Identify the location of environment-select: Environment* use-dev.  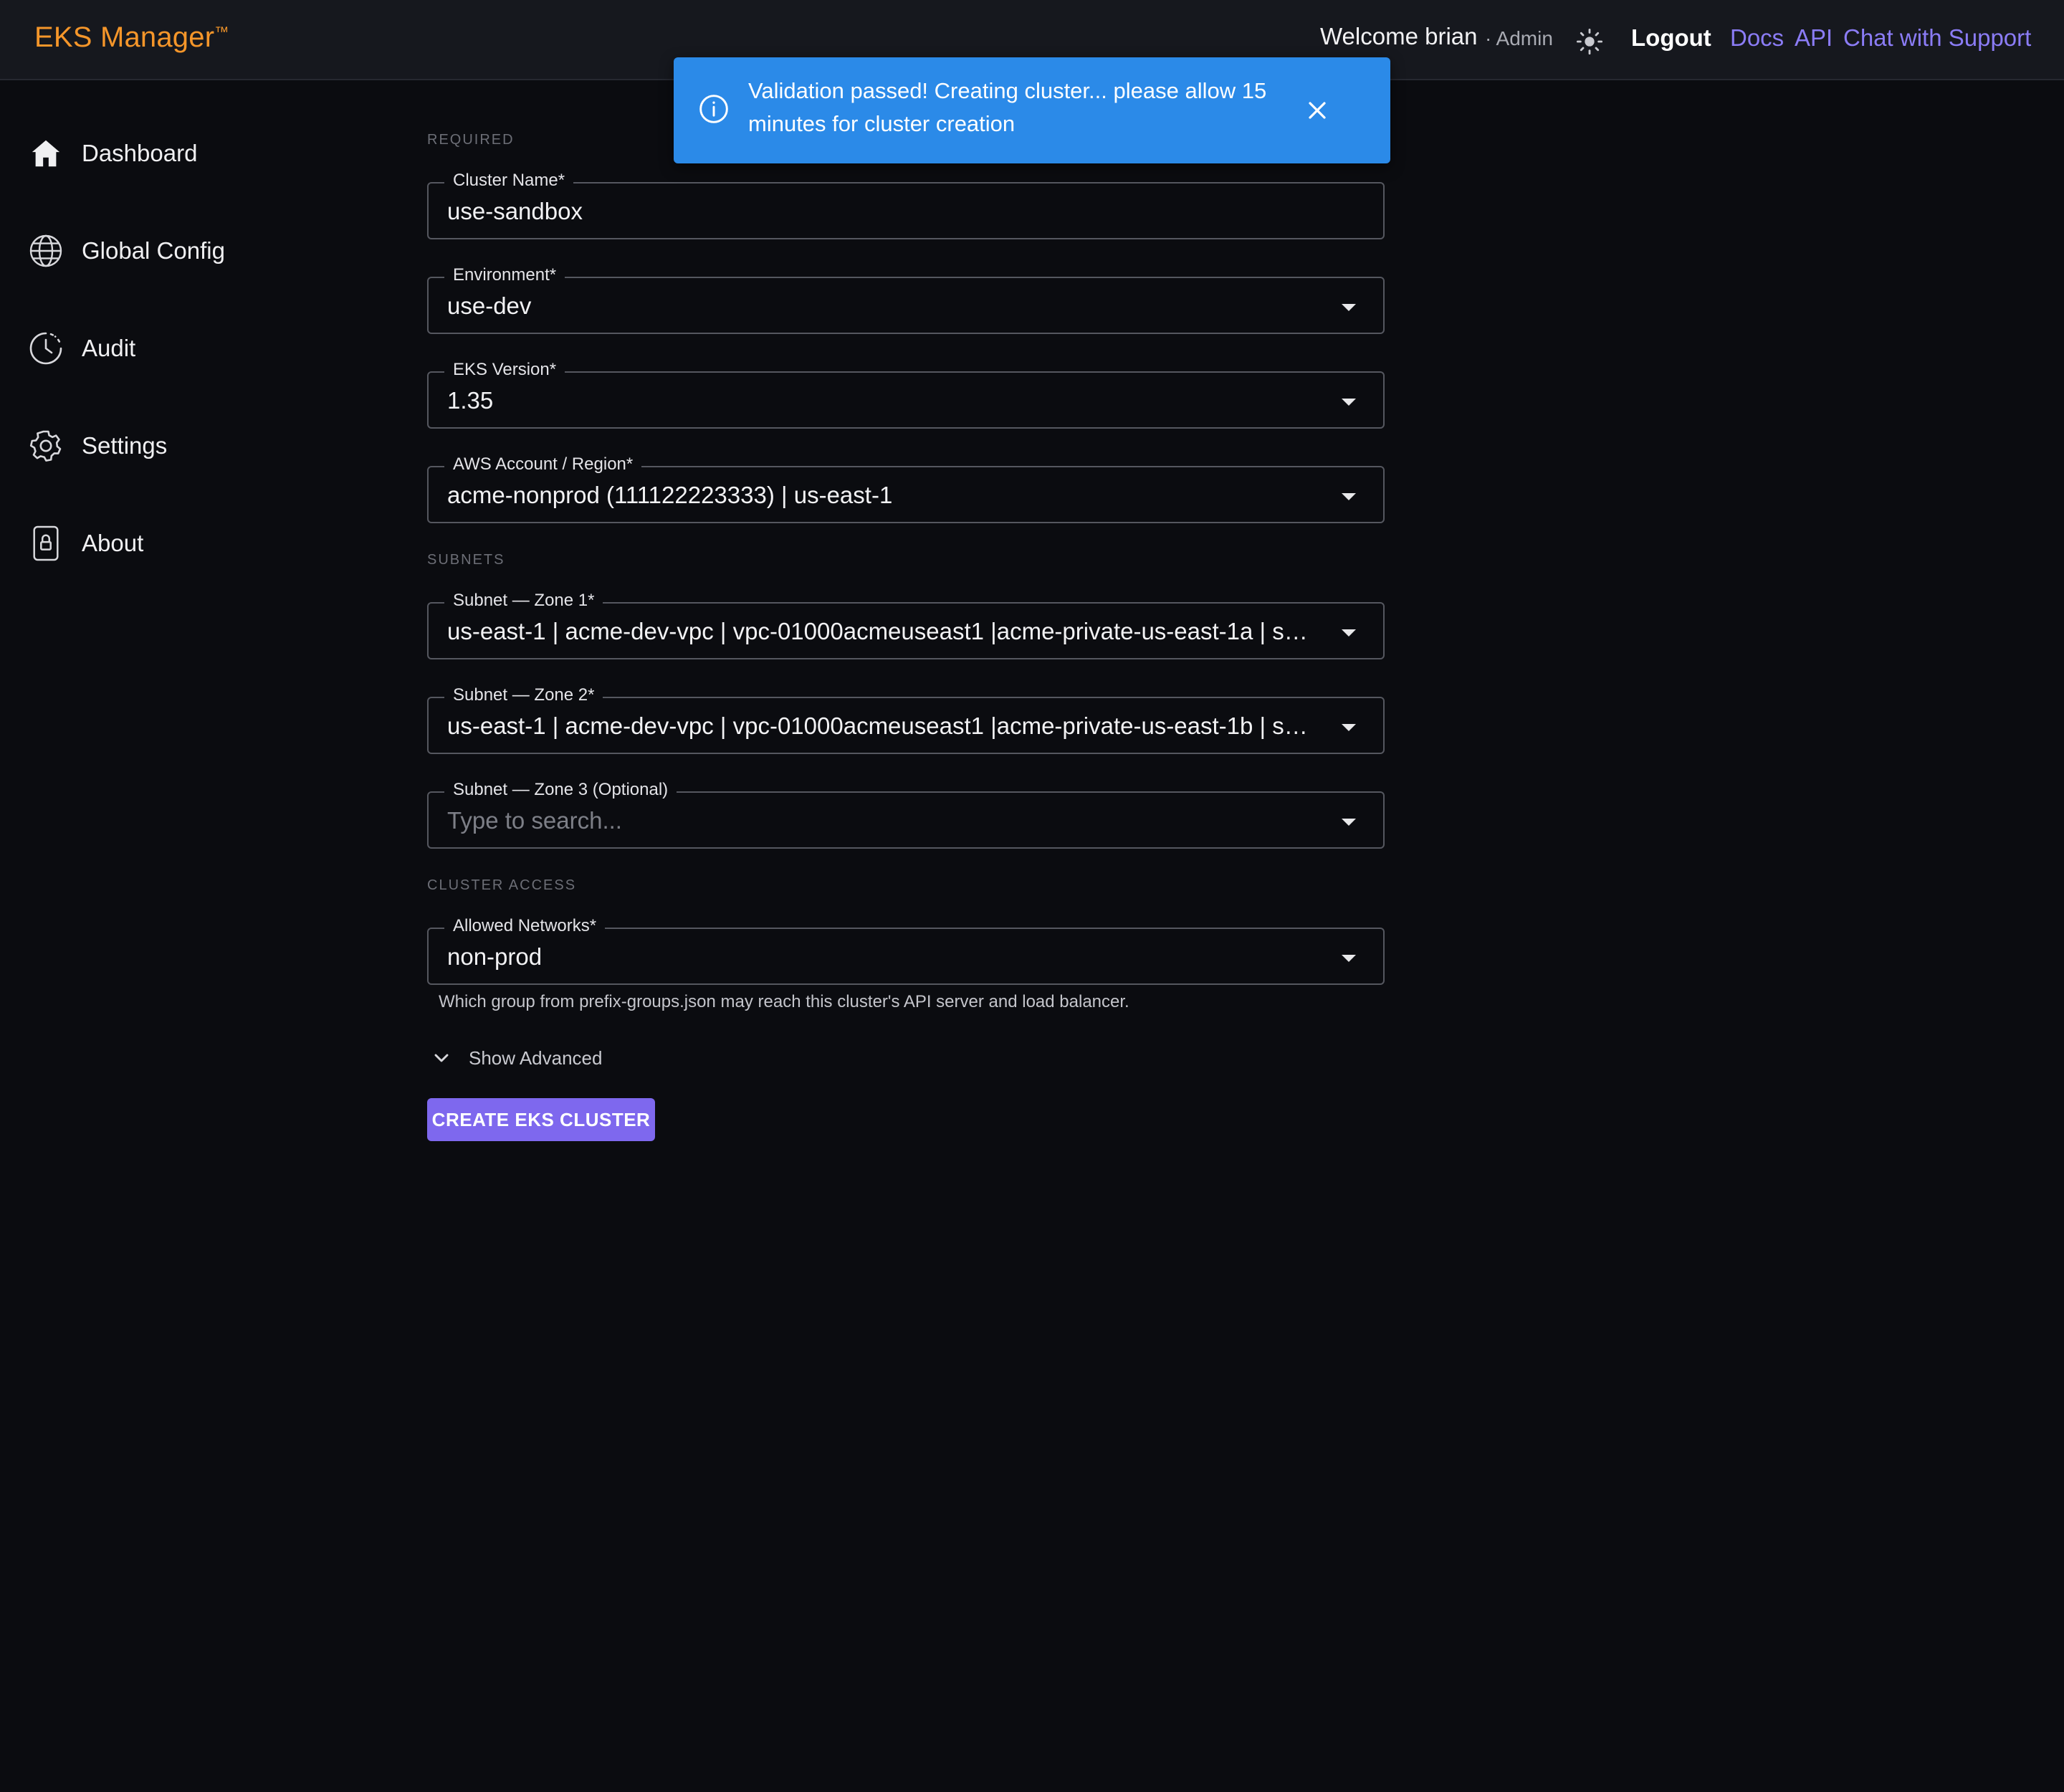
(906, 299).